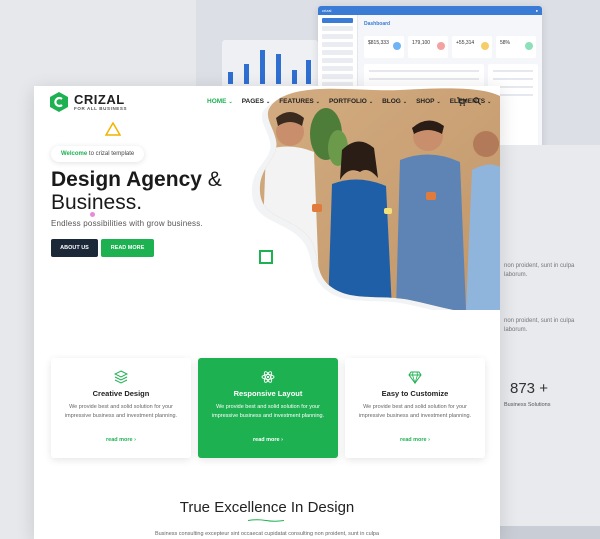 The width and height of the screenshot is (600, 539). I want to click on section-underline, so click(266, 520).